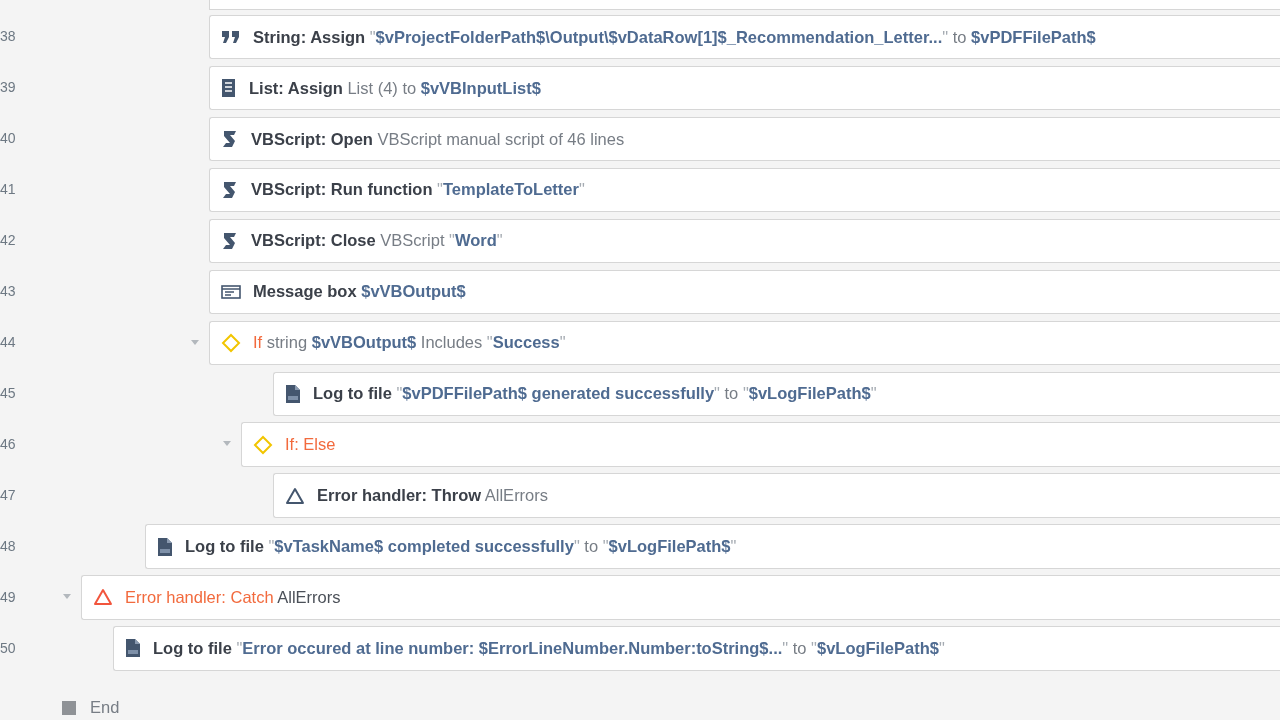 This screenshot has width=1280, height=720. What do you see at coordinates (776, 495) in the screenshot?
I see `step-card: Error handler: Throw AllErrors` at bounding box center [776, 495].